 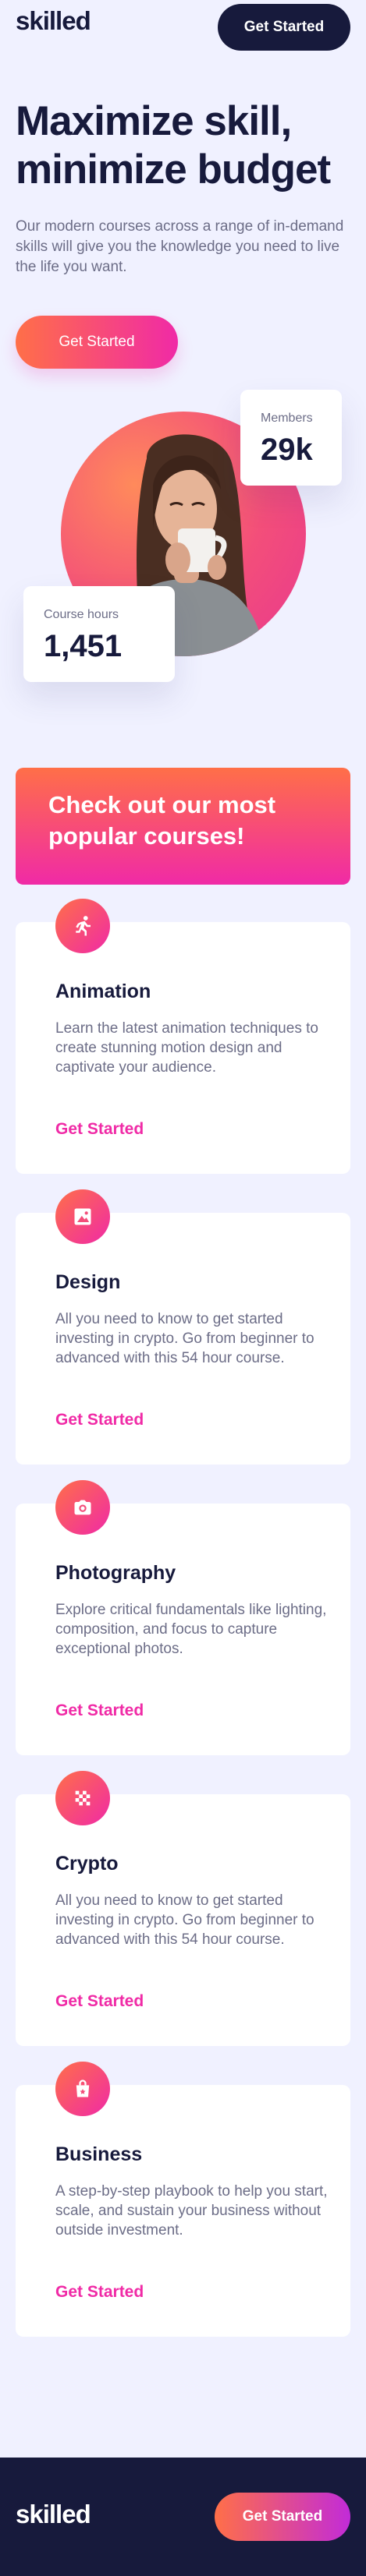 What do you see at coordinates (183, 2517) in the screenshot?
I see `site-footer: skilled Get Started` at bounding box center [183, 2517].